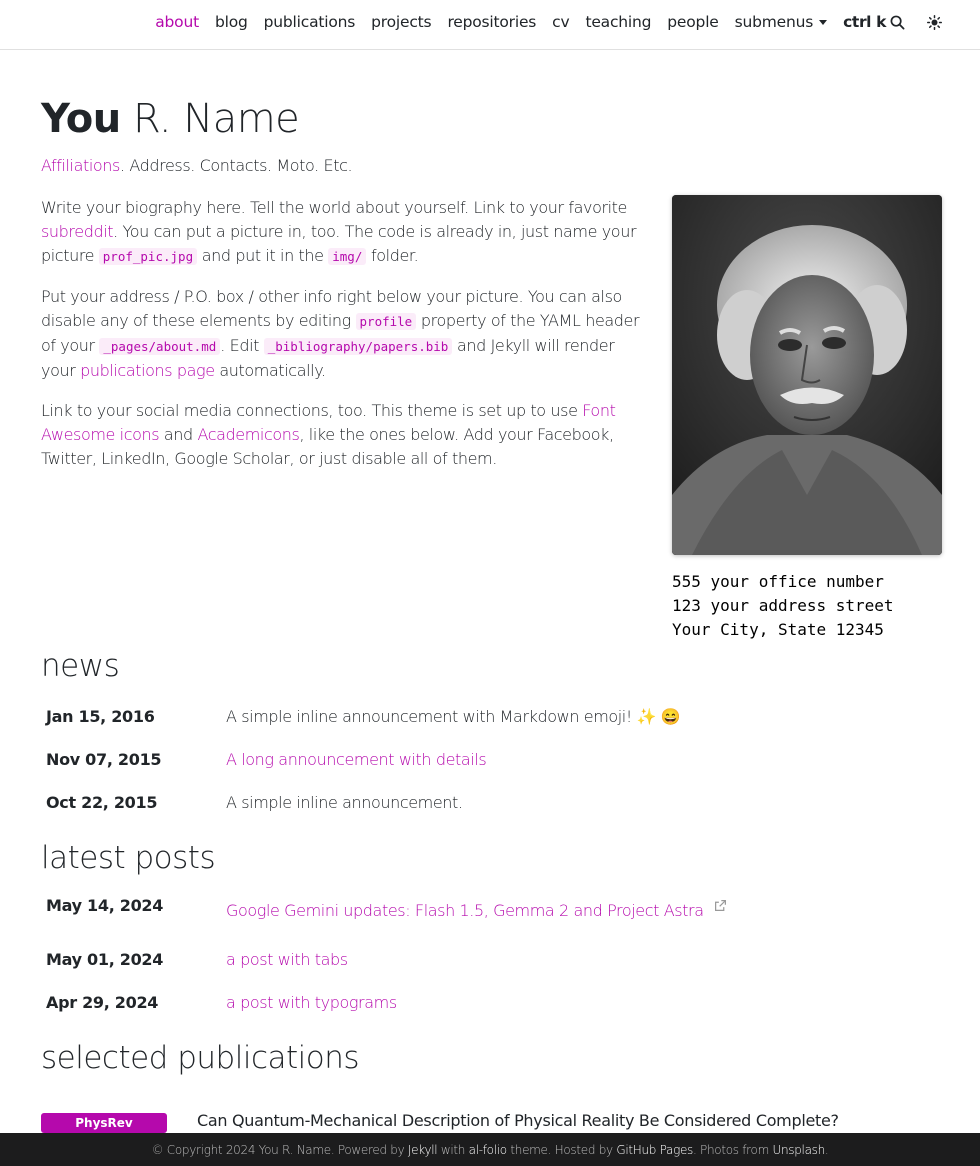 The image size is (980, 1166). Describe the element at coordinates (263, 255) in the screenshot. I see `bio-text: and put it in the` at that location.